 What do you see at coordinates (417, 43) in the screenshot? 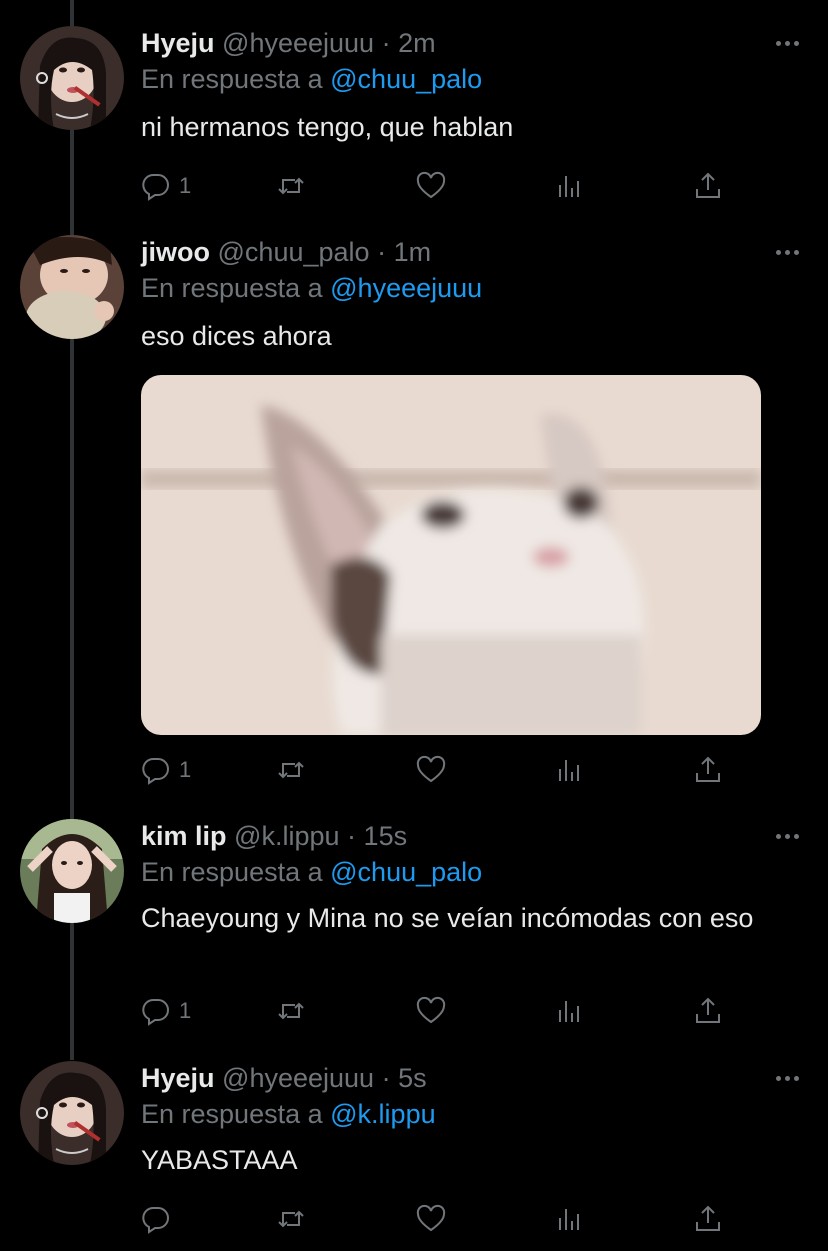
I see `timestamp: 2m` at bounding box center [417, 43].